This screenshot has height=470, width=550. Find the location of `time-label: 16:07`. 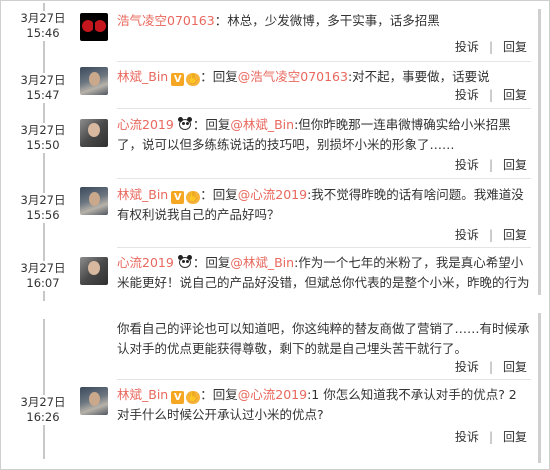

time-label: 16:07 is located at coordinates (43, 283).